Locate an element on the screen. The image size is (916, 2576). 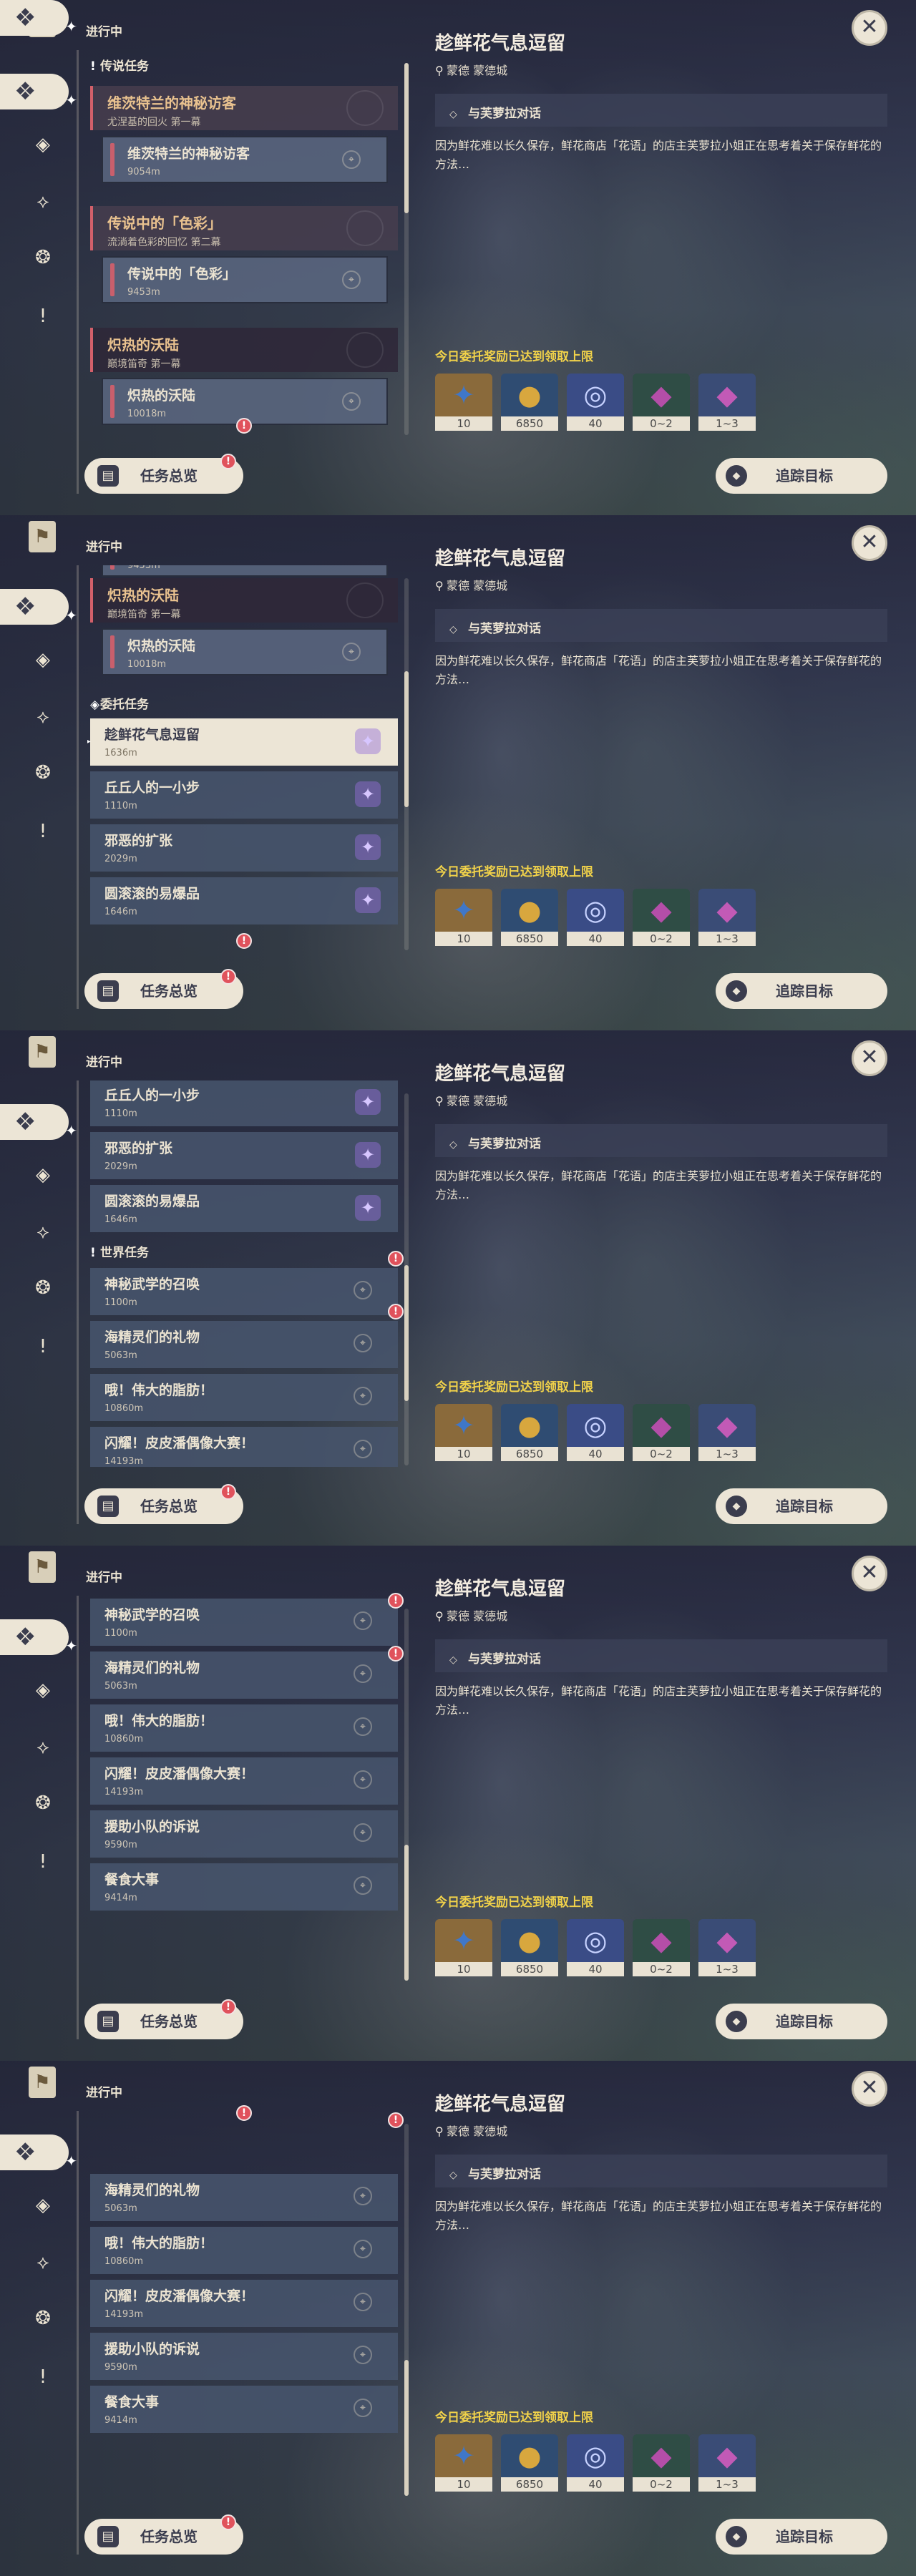
quest-step-item: 传说中的「色彩」 9453m is located at coordinates (245, 571).